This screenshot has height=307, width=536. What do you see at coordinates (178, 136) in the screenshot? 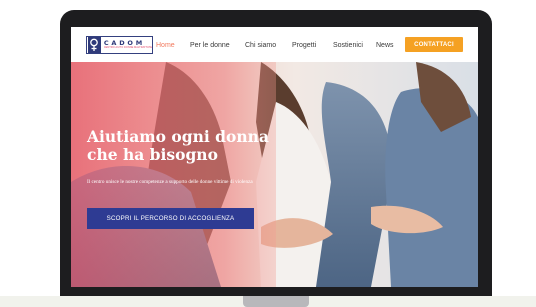
I see `hero-title-line-1: Aiutiamo ogni donna` at bounding box center [178, 136].